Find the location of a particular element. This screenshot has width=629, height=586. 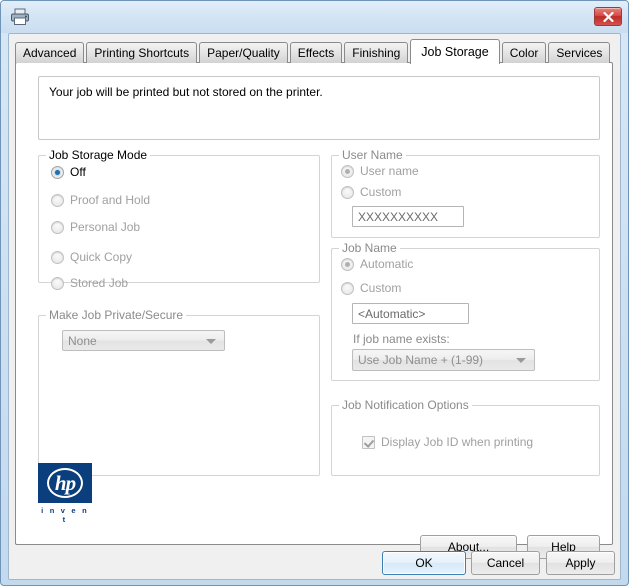

radio-quick-copy-indicator is located at coordinates (57, 257).